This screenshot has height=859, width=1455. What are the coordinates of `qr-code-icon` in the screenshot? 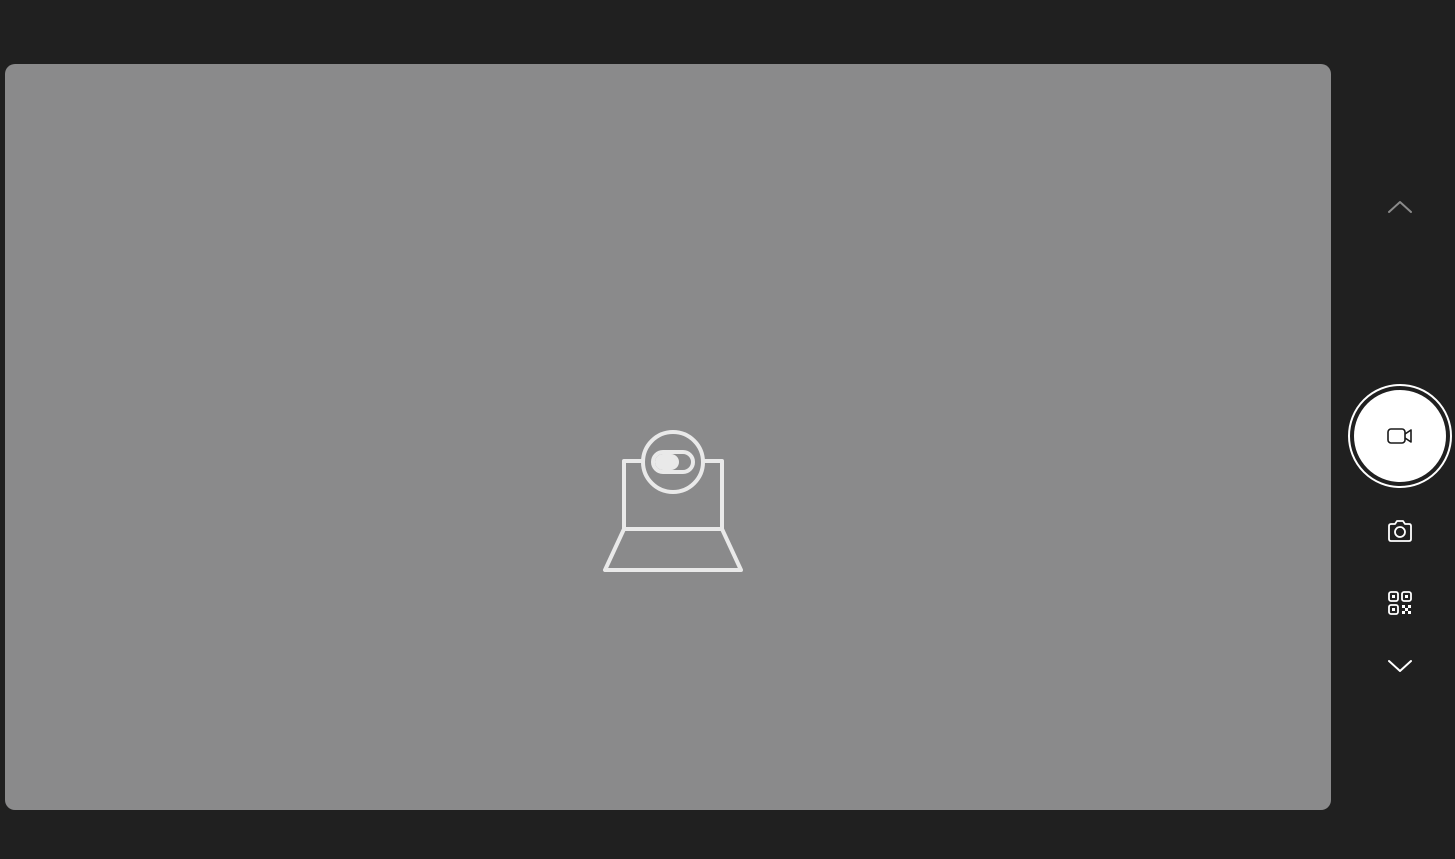 It's located at (1400, 603).